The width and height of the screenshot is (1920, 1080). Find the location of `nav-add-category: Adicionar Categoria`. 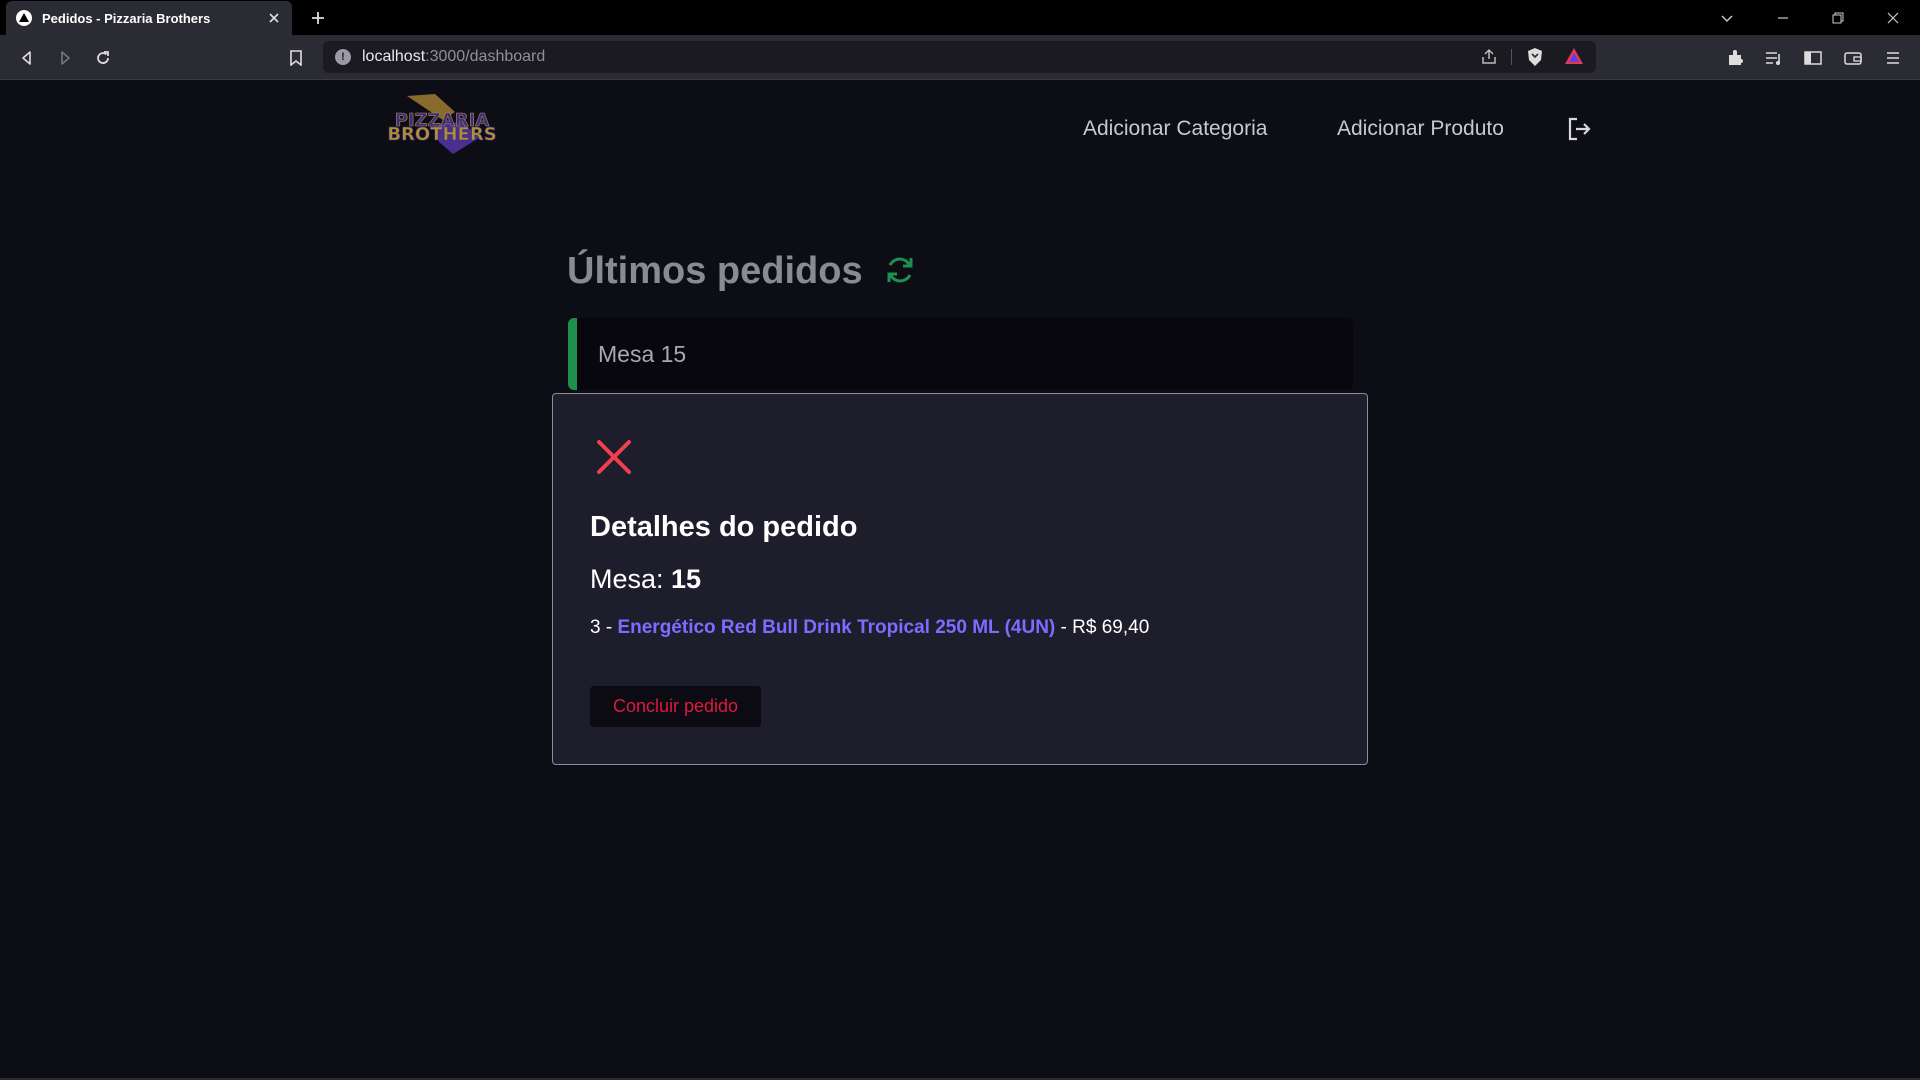

nav-add-category: Adicionar Categoria is located at coordinates (1175, 129).